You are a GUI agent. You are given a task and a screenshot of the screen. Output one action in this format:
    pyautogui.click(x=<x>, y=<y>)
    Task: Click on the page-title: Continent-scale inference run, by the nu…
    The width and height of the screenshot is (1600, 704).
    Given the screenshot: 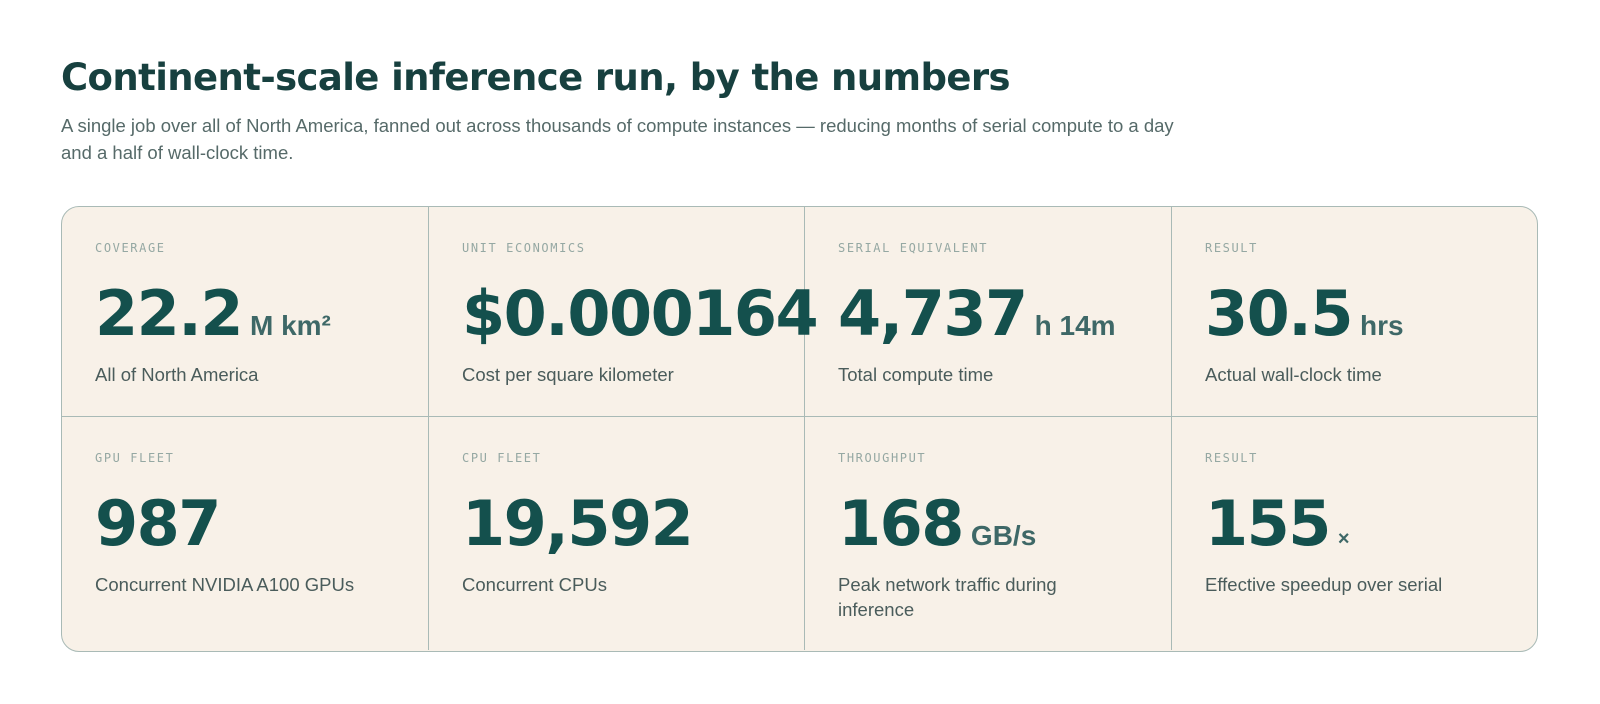 What is the action you would take?
    pyautogui.click(x=536, y=77)
    